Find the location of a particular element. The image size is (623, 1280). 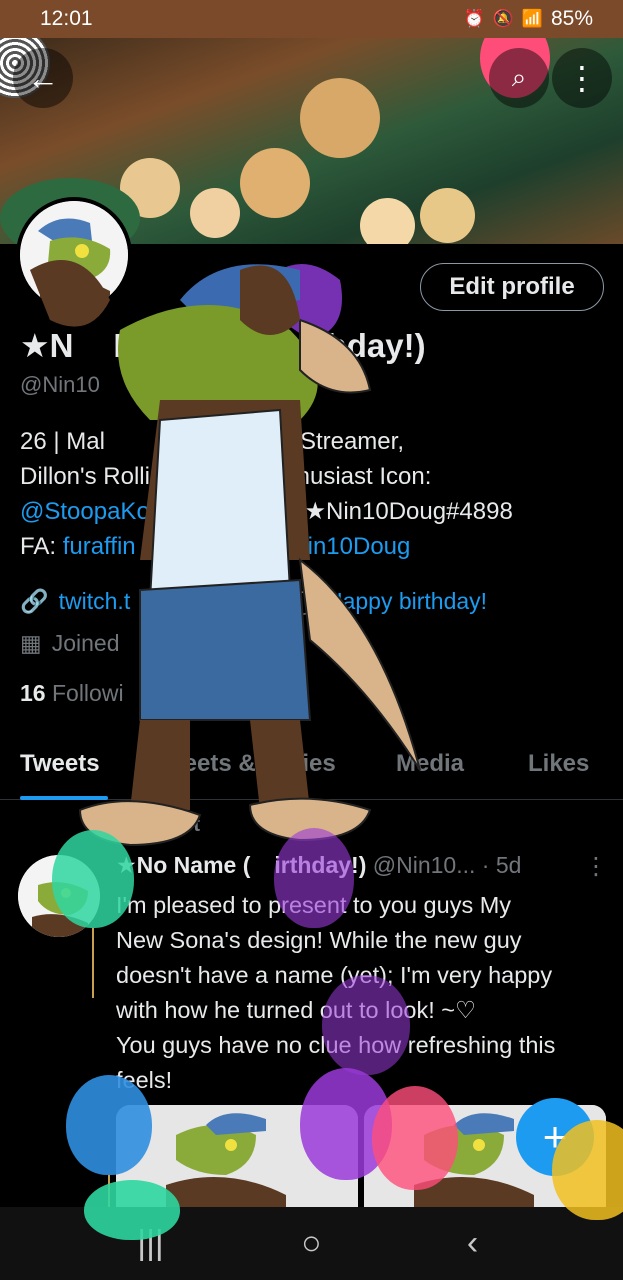

profile-meta-row: 🔗 twitch.t ◯ Happy birthday! is located at coordinates (253, 601).